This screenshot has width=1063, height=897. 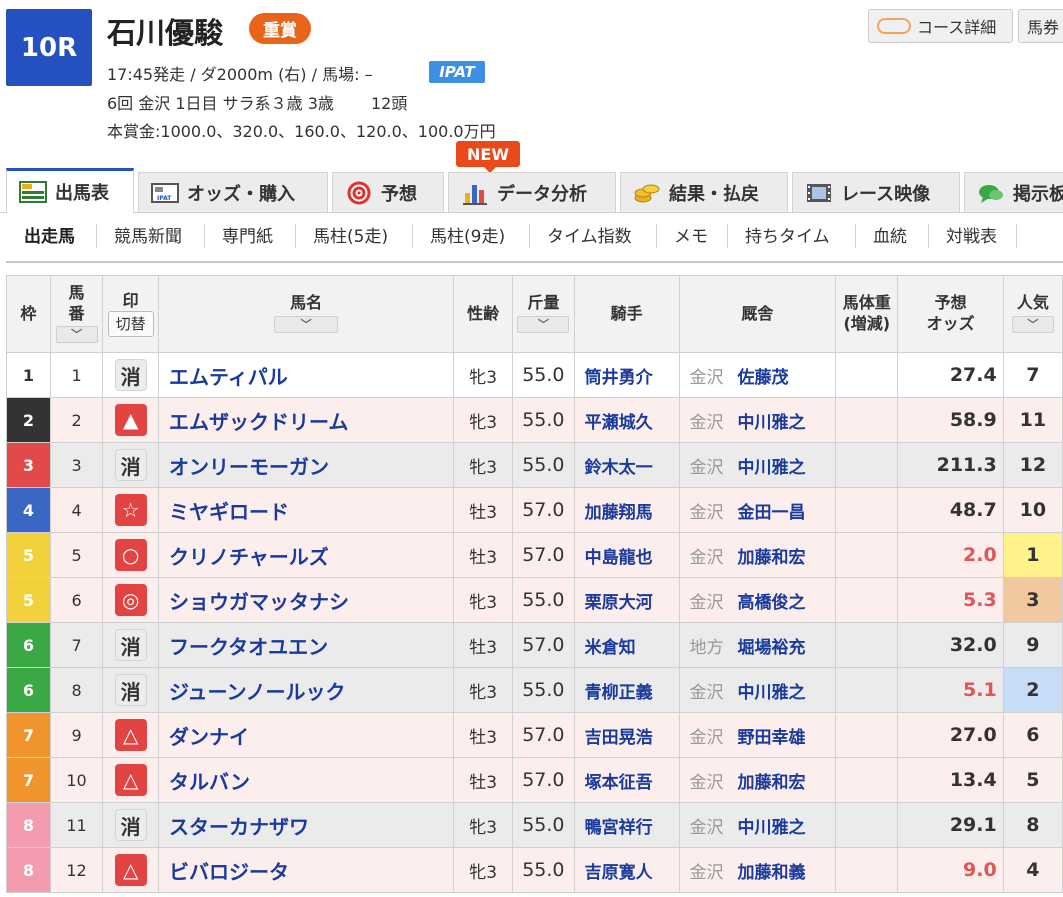 What do you see at coordinates (626, 825) in the screenshot?
I see `jockey-link: 鴨宮祥行` at bounding box center [626, 825].